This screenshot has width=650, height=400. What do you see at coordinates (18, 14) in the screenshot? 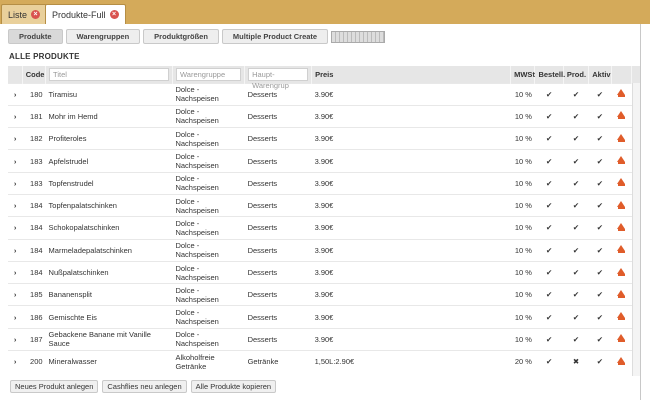
I see `window-tab-label: Liste` at bounding box center [18, 14].